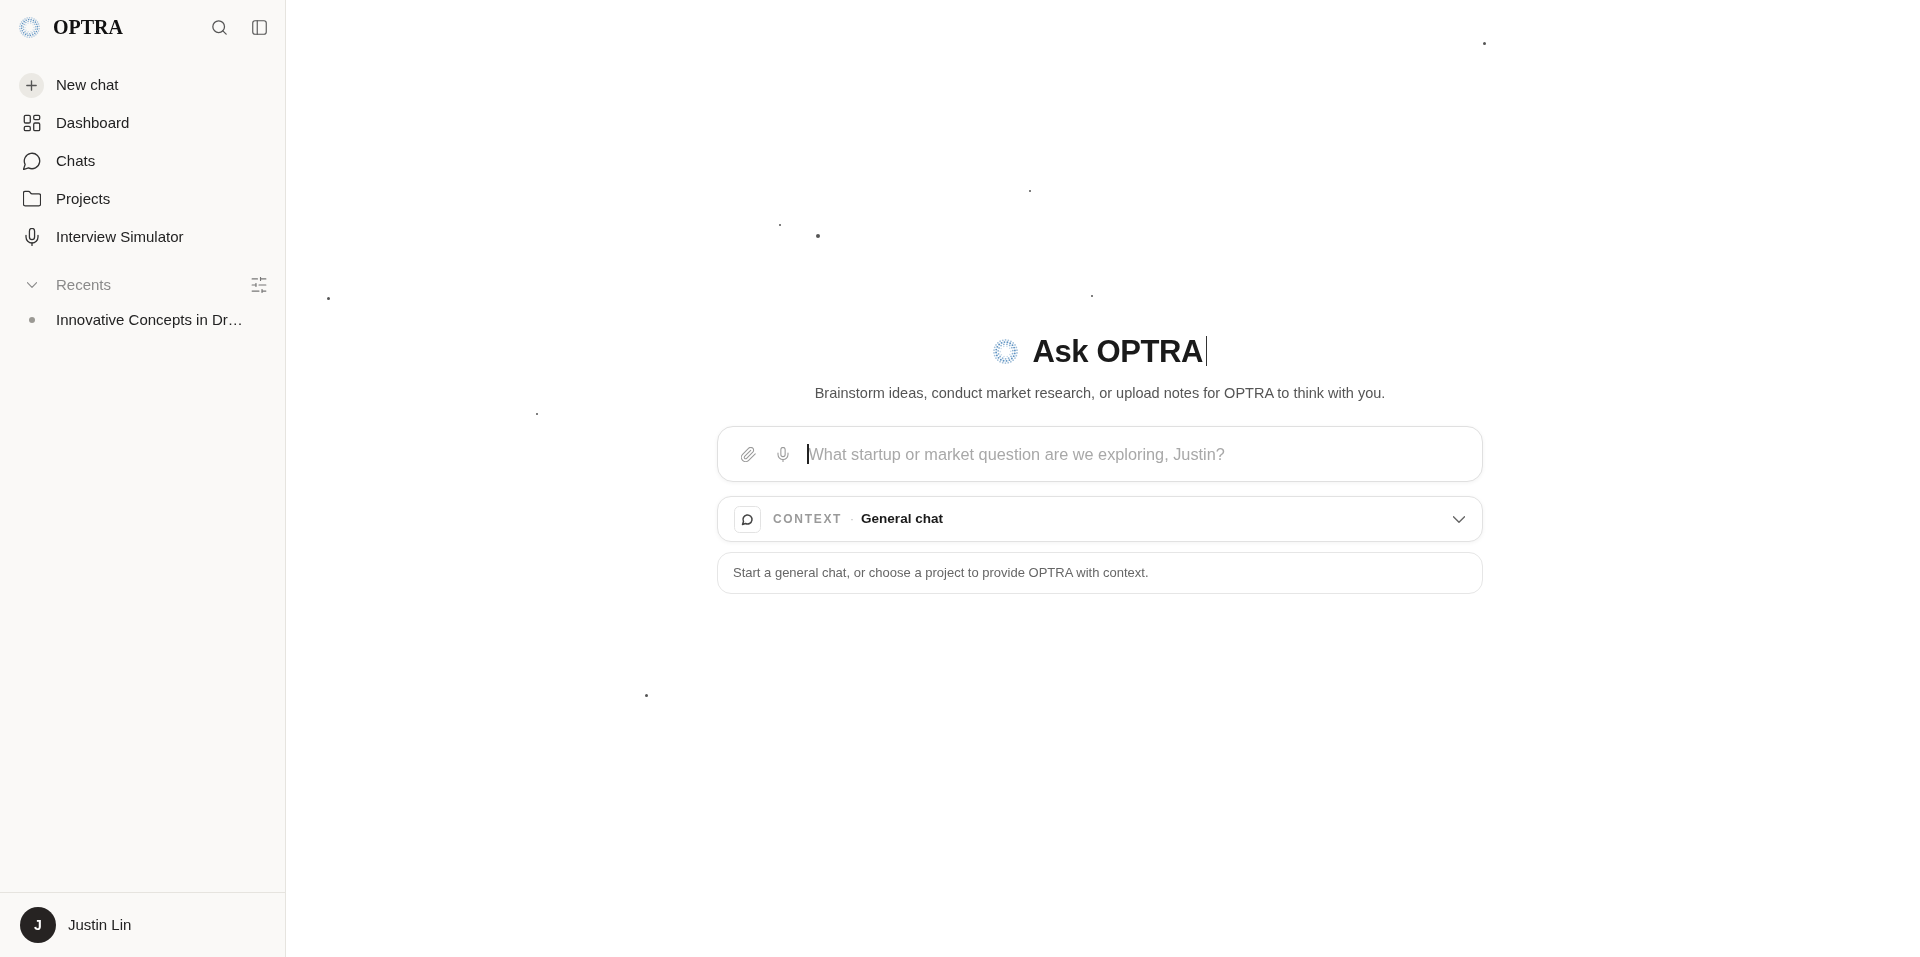 This screenshot has height=957, width=1920. I want to click on attach-button, so click(748, 454).